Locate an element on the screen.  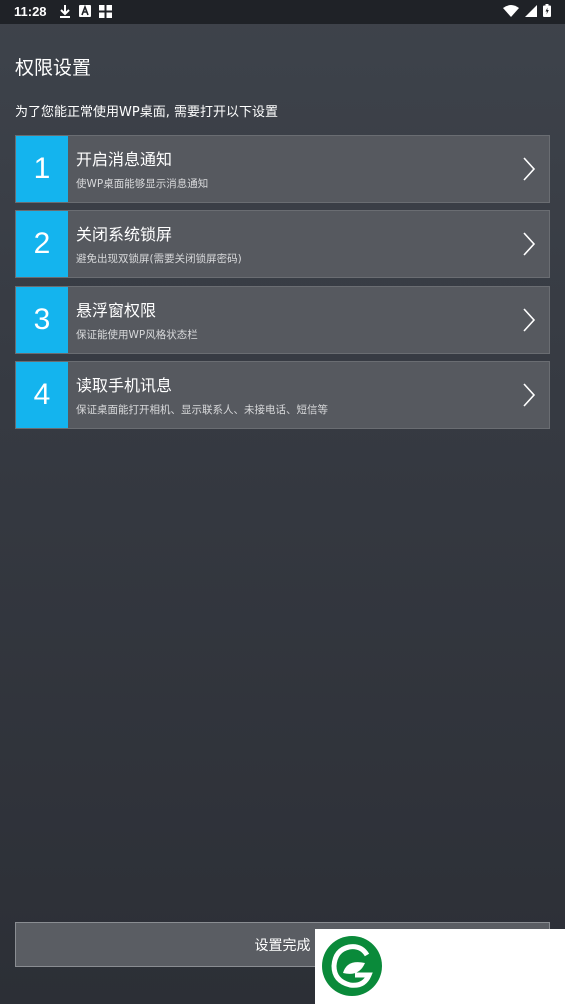
permission-item-lockscreen: 2 关闭系统锁屏 避免出现双锁屏(需要关闭锁屏密码) is located at coordinates (282, 244).